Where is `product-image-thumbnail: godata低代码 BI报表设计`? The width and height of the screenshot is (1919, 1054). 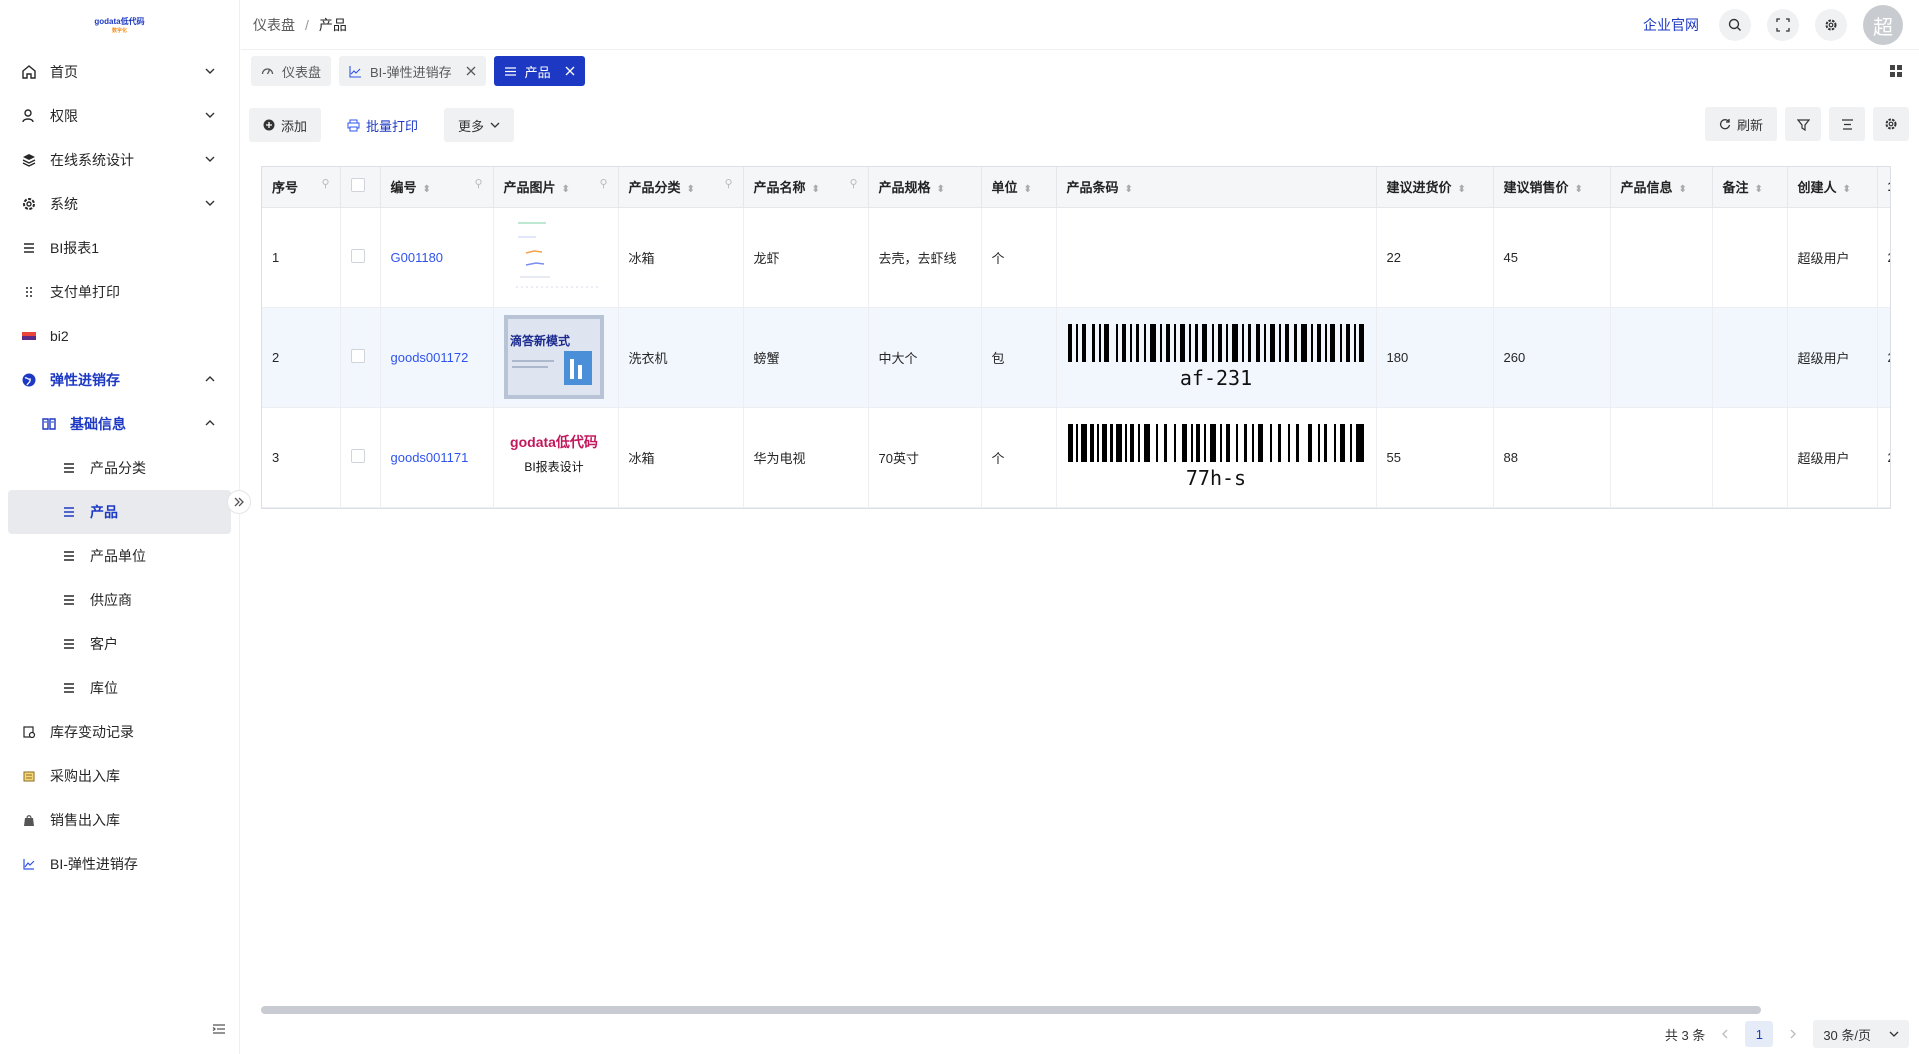
product-image-thumbnail: godata低代码 BI报表设计 is located at coordinates (553, 457).